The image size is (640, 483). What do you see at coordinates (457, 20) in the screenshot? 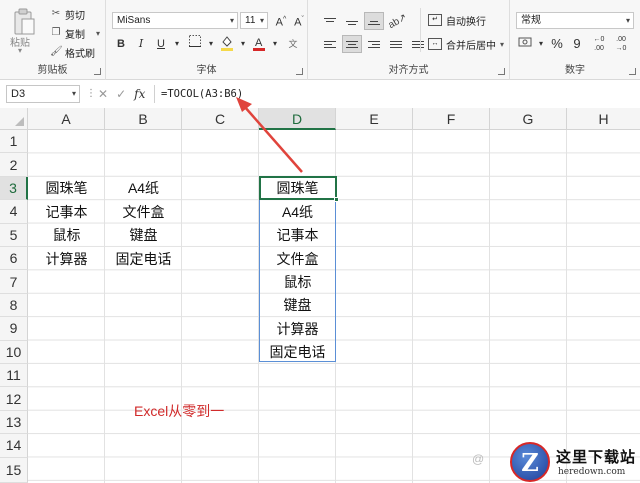
I see `wrap-text-button: ↵ 自动换行` at bounding box center [457, 20].